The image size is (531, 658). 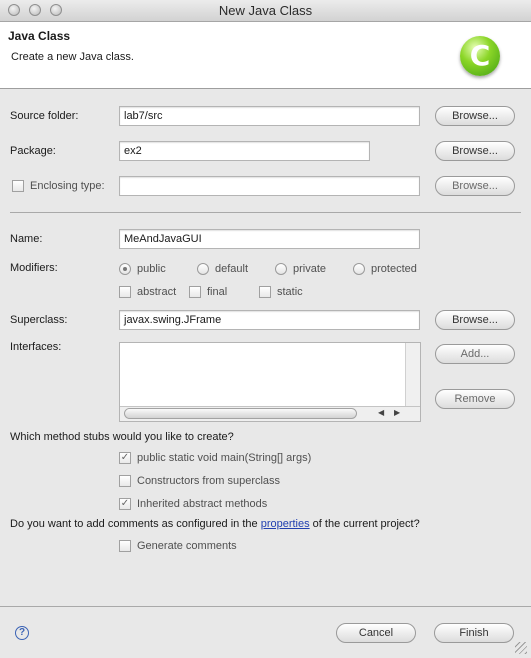 What do you see at coordinates (44, 116) in the screenshot?
I see `source-folder-label: Source folder:` at bounding box center [44, 116].